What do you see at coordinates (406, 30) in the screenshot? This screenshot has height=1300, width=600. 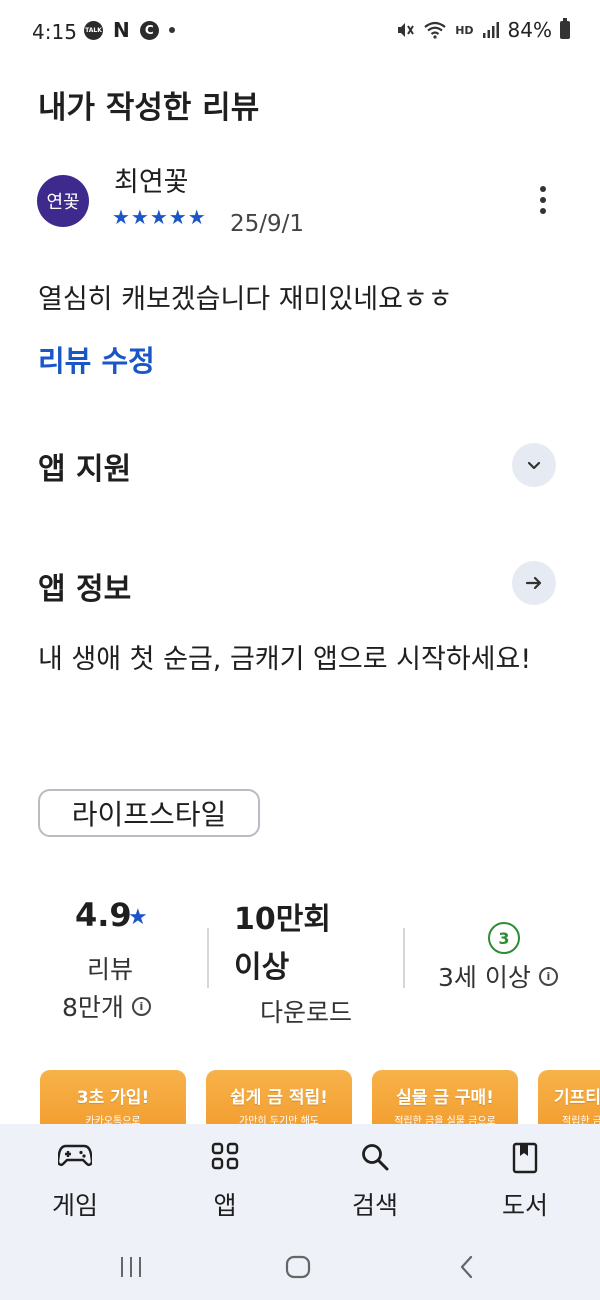 I see `mute-icon` at bounding box center [406, 30].